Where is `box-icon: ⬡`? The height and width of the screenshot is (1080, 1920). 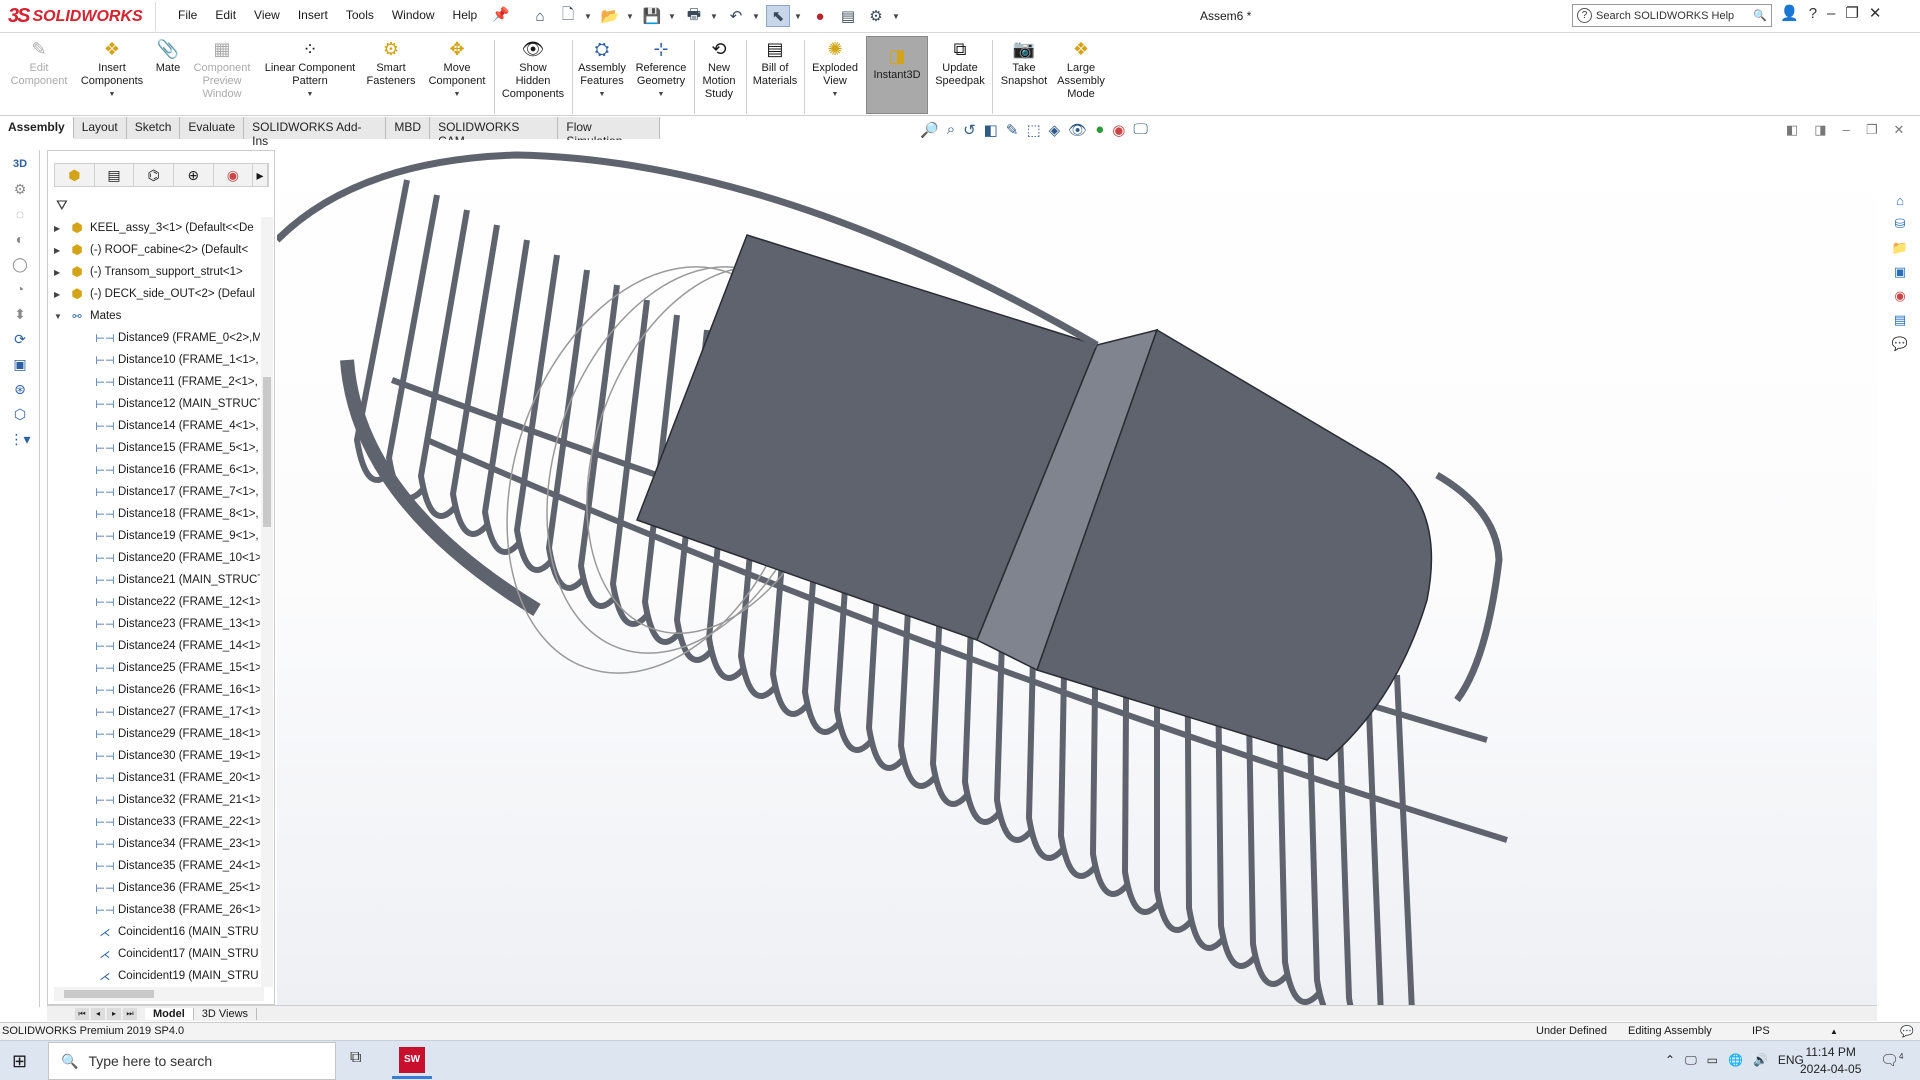 box-icon: ⬡ is located at coordinates (20, 414).